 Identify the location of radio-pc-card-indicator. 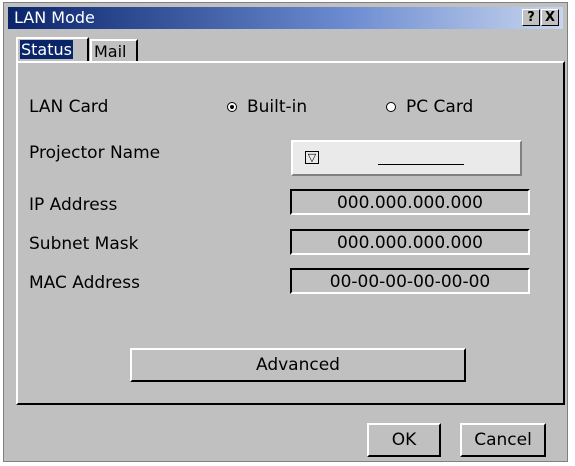
(391, 107).